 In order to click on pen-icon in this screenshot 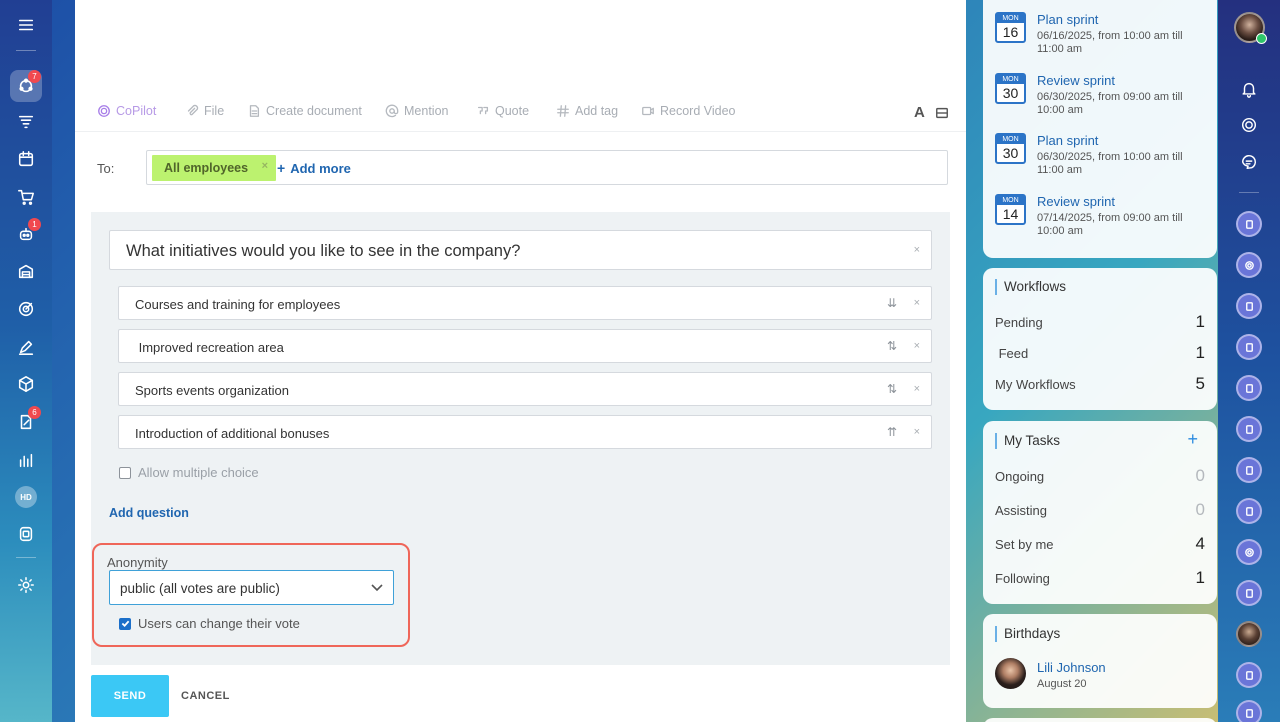, I will do `click(26, 347)`.